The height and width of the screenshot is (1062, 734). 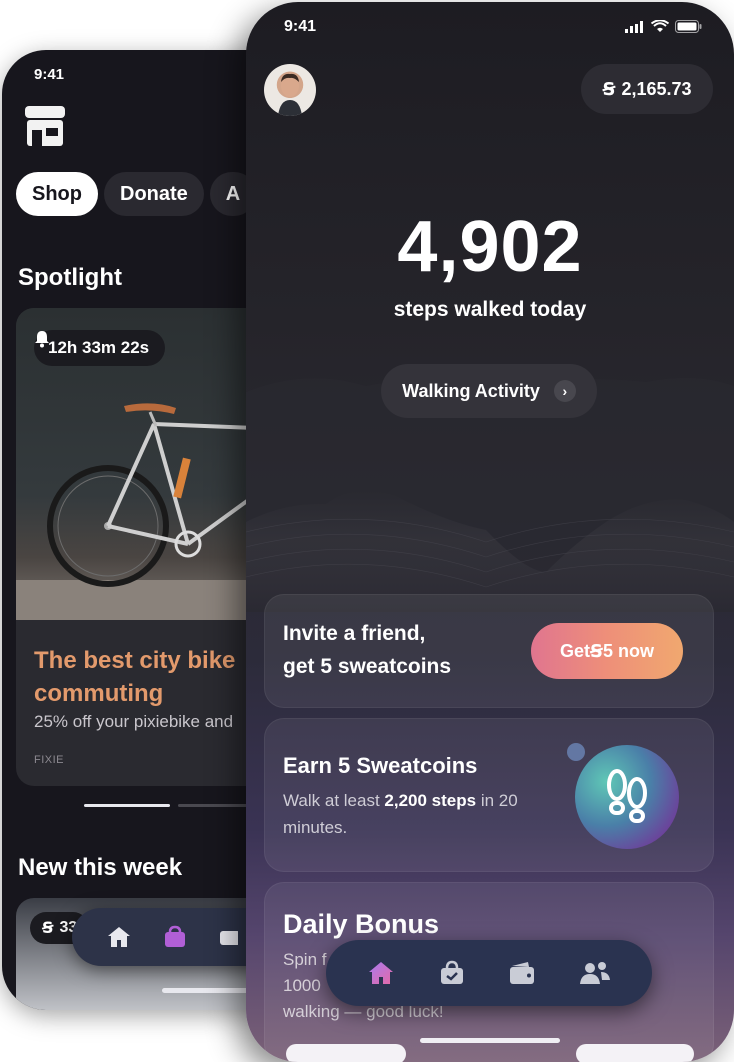 What do you see at coordinates (688, 26) in the screenshot?
I see `battery-icon` at bounding box center [688, 26].